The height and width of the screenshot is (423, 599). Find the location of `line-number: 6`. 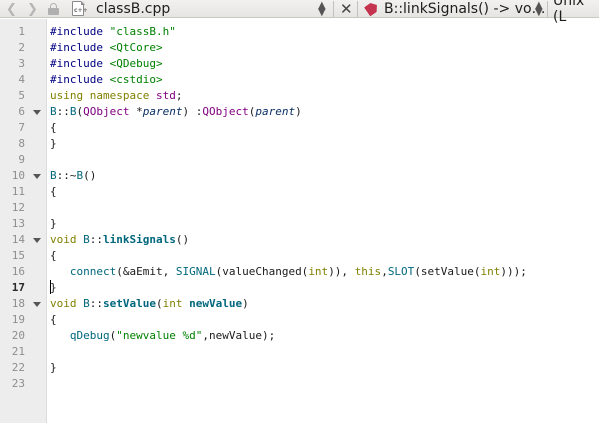

line-number: 6 is located at coordinates (21, 111).